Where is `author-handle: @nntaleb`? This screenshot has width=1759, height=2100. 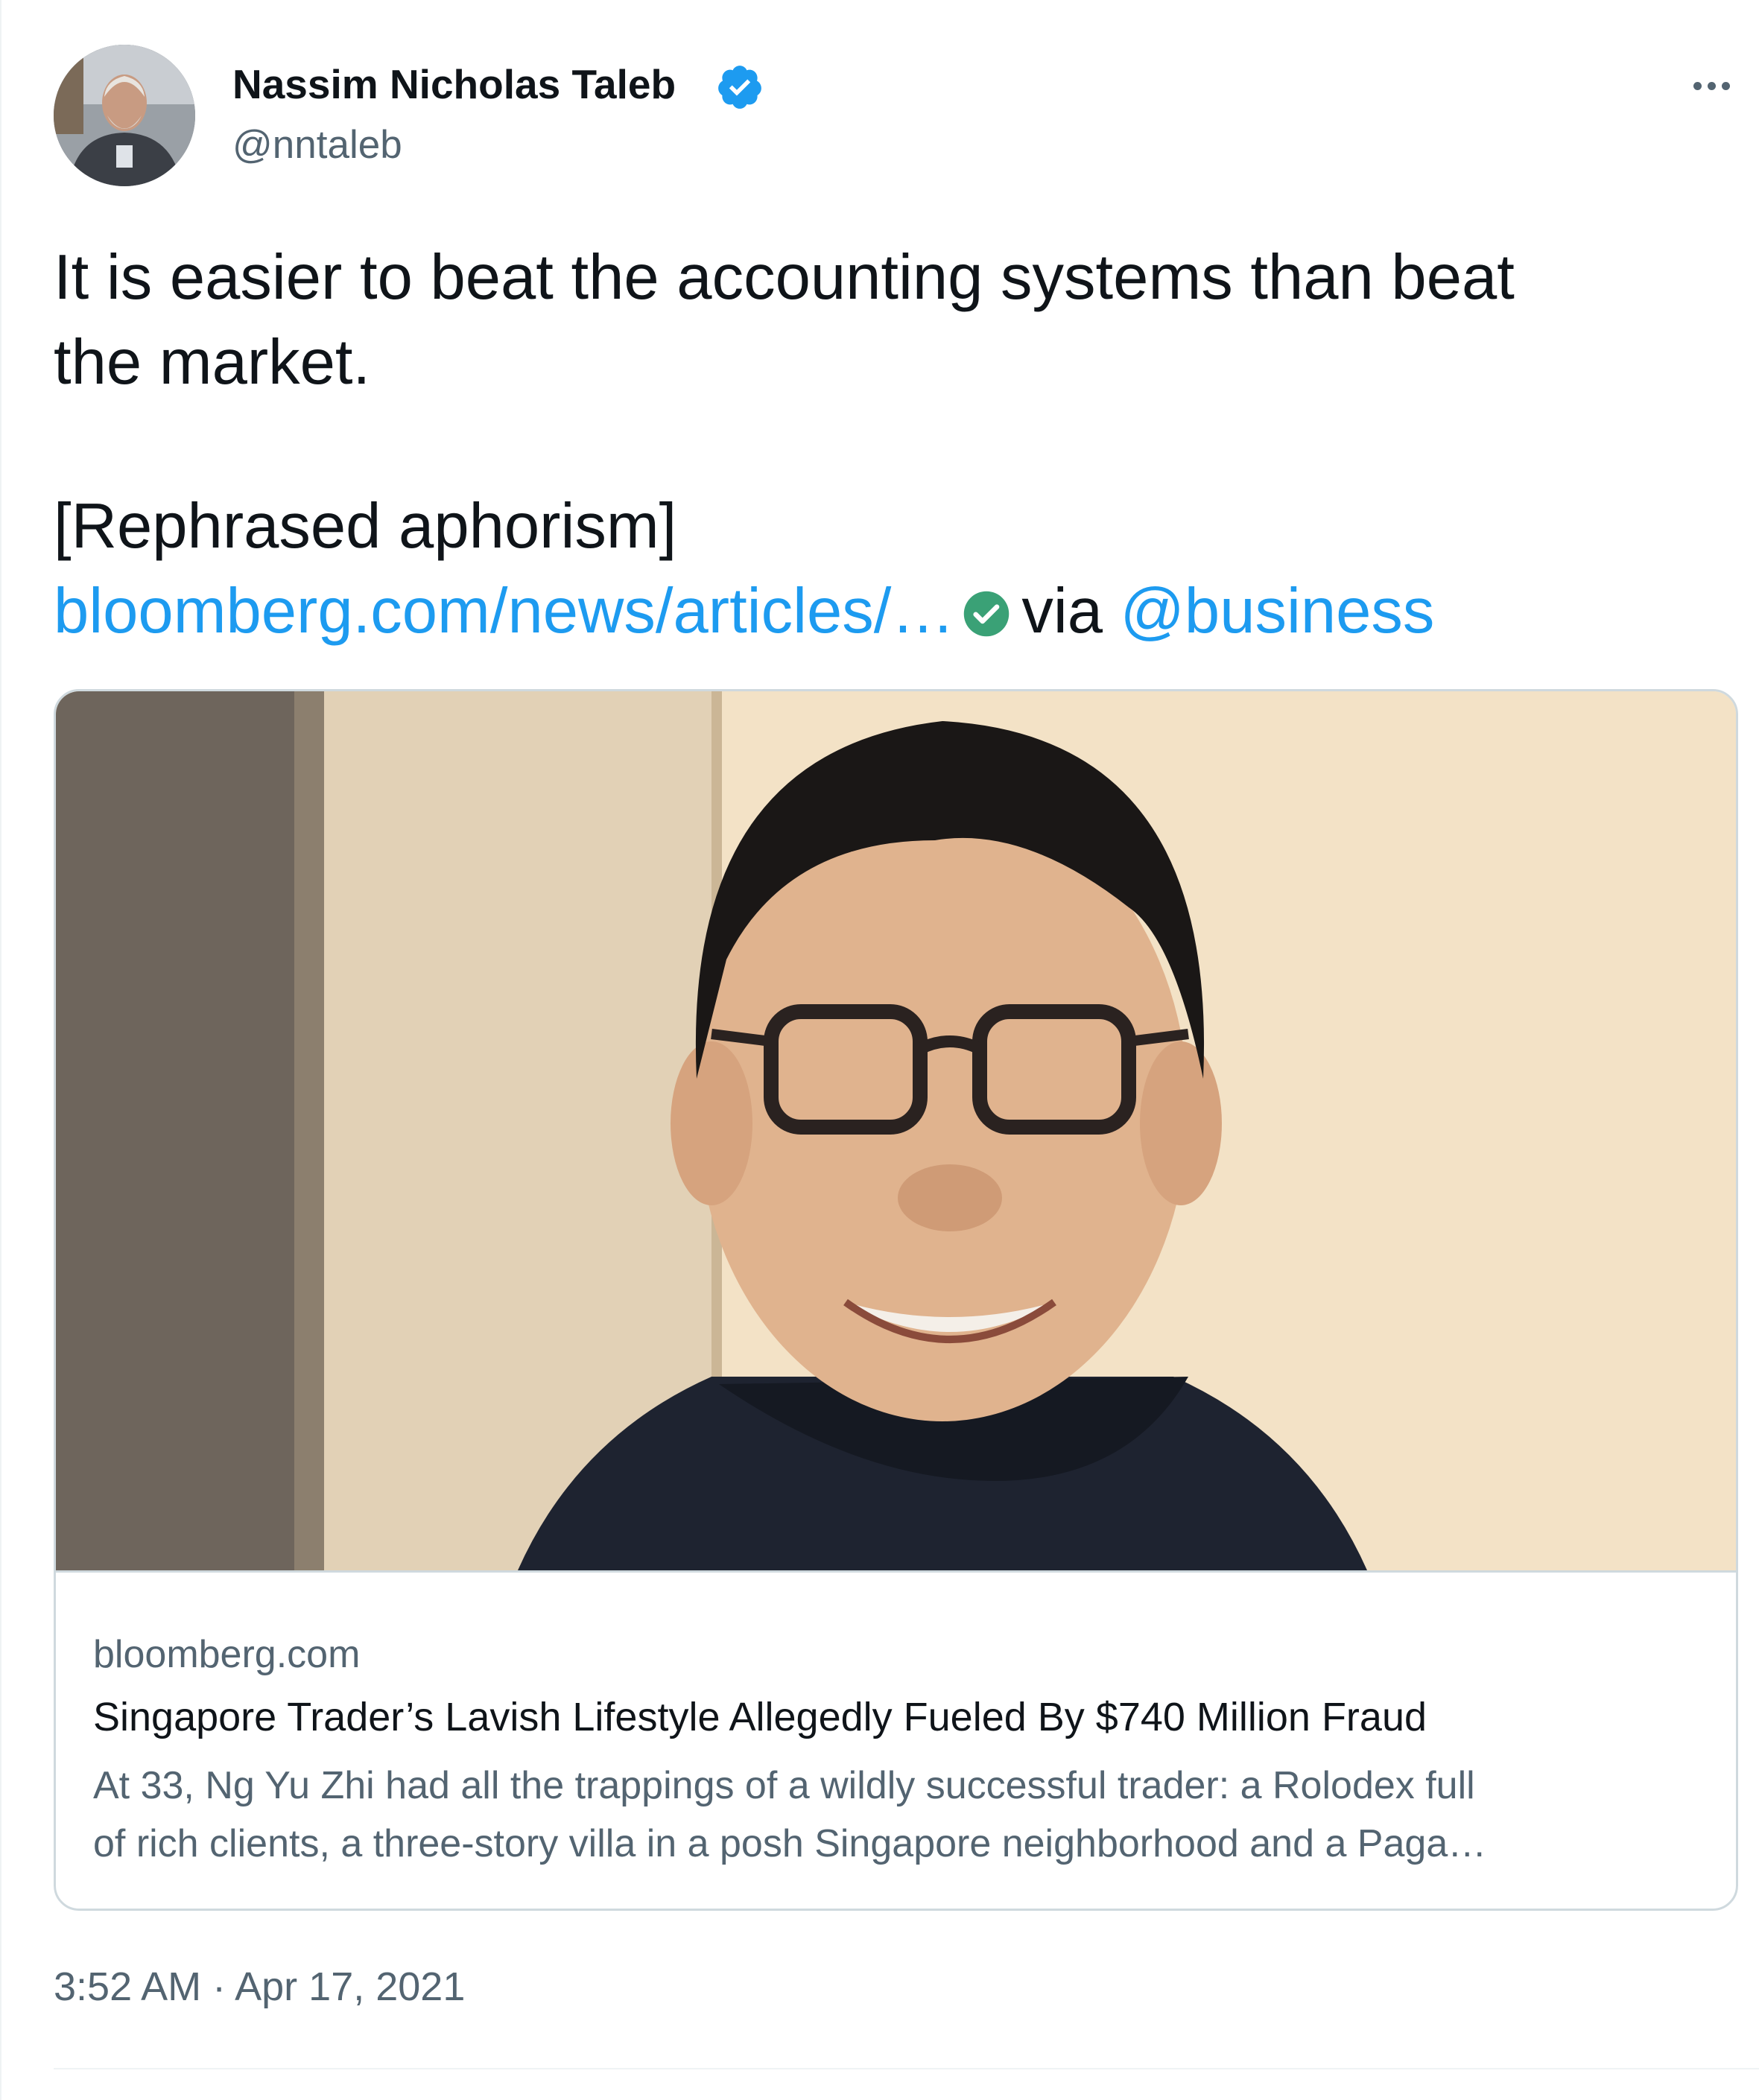
author-handle: @nntaleb is located at coordinates (317, 145).